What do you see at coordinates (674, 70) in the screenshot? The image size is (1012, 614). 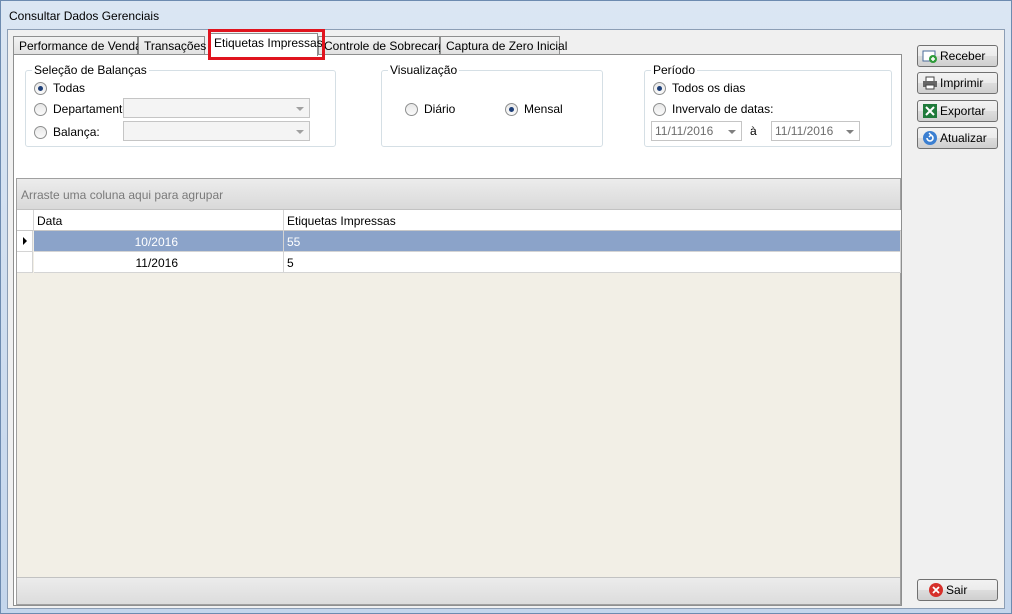 I see `group-legend-periodo: Período` at bounding box center [674, 70].